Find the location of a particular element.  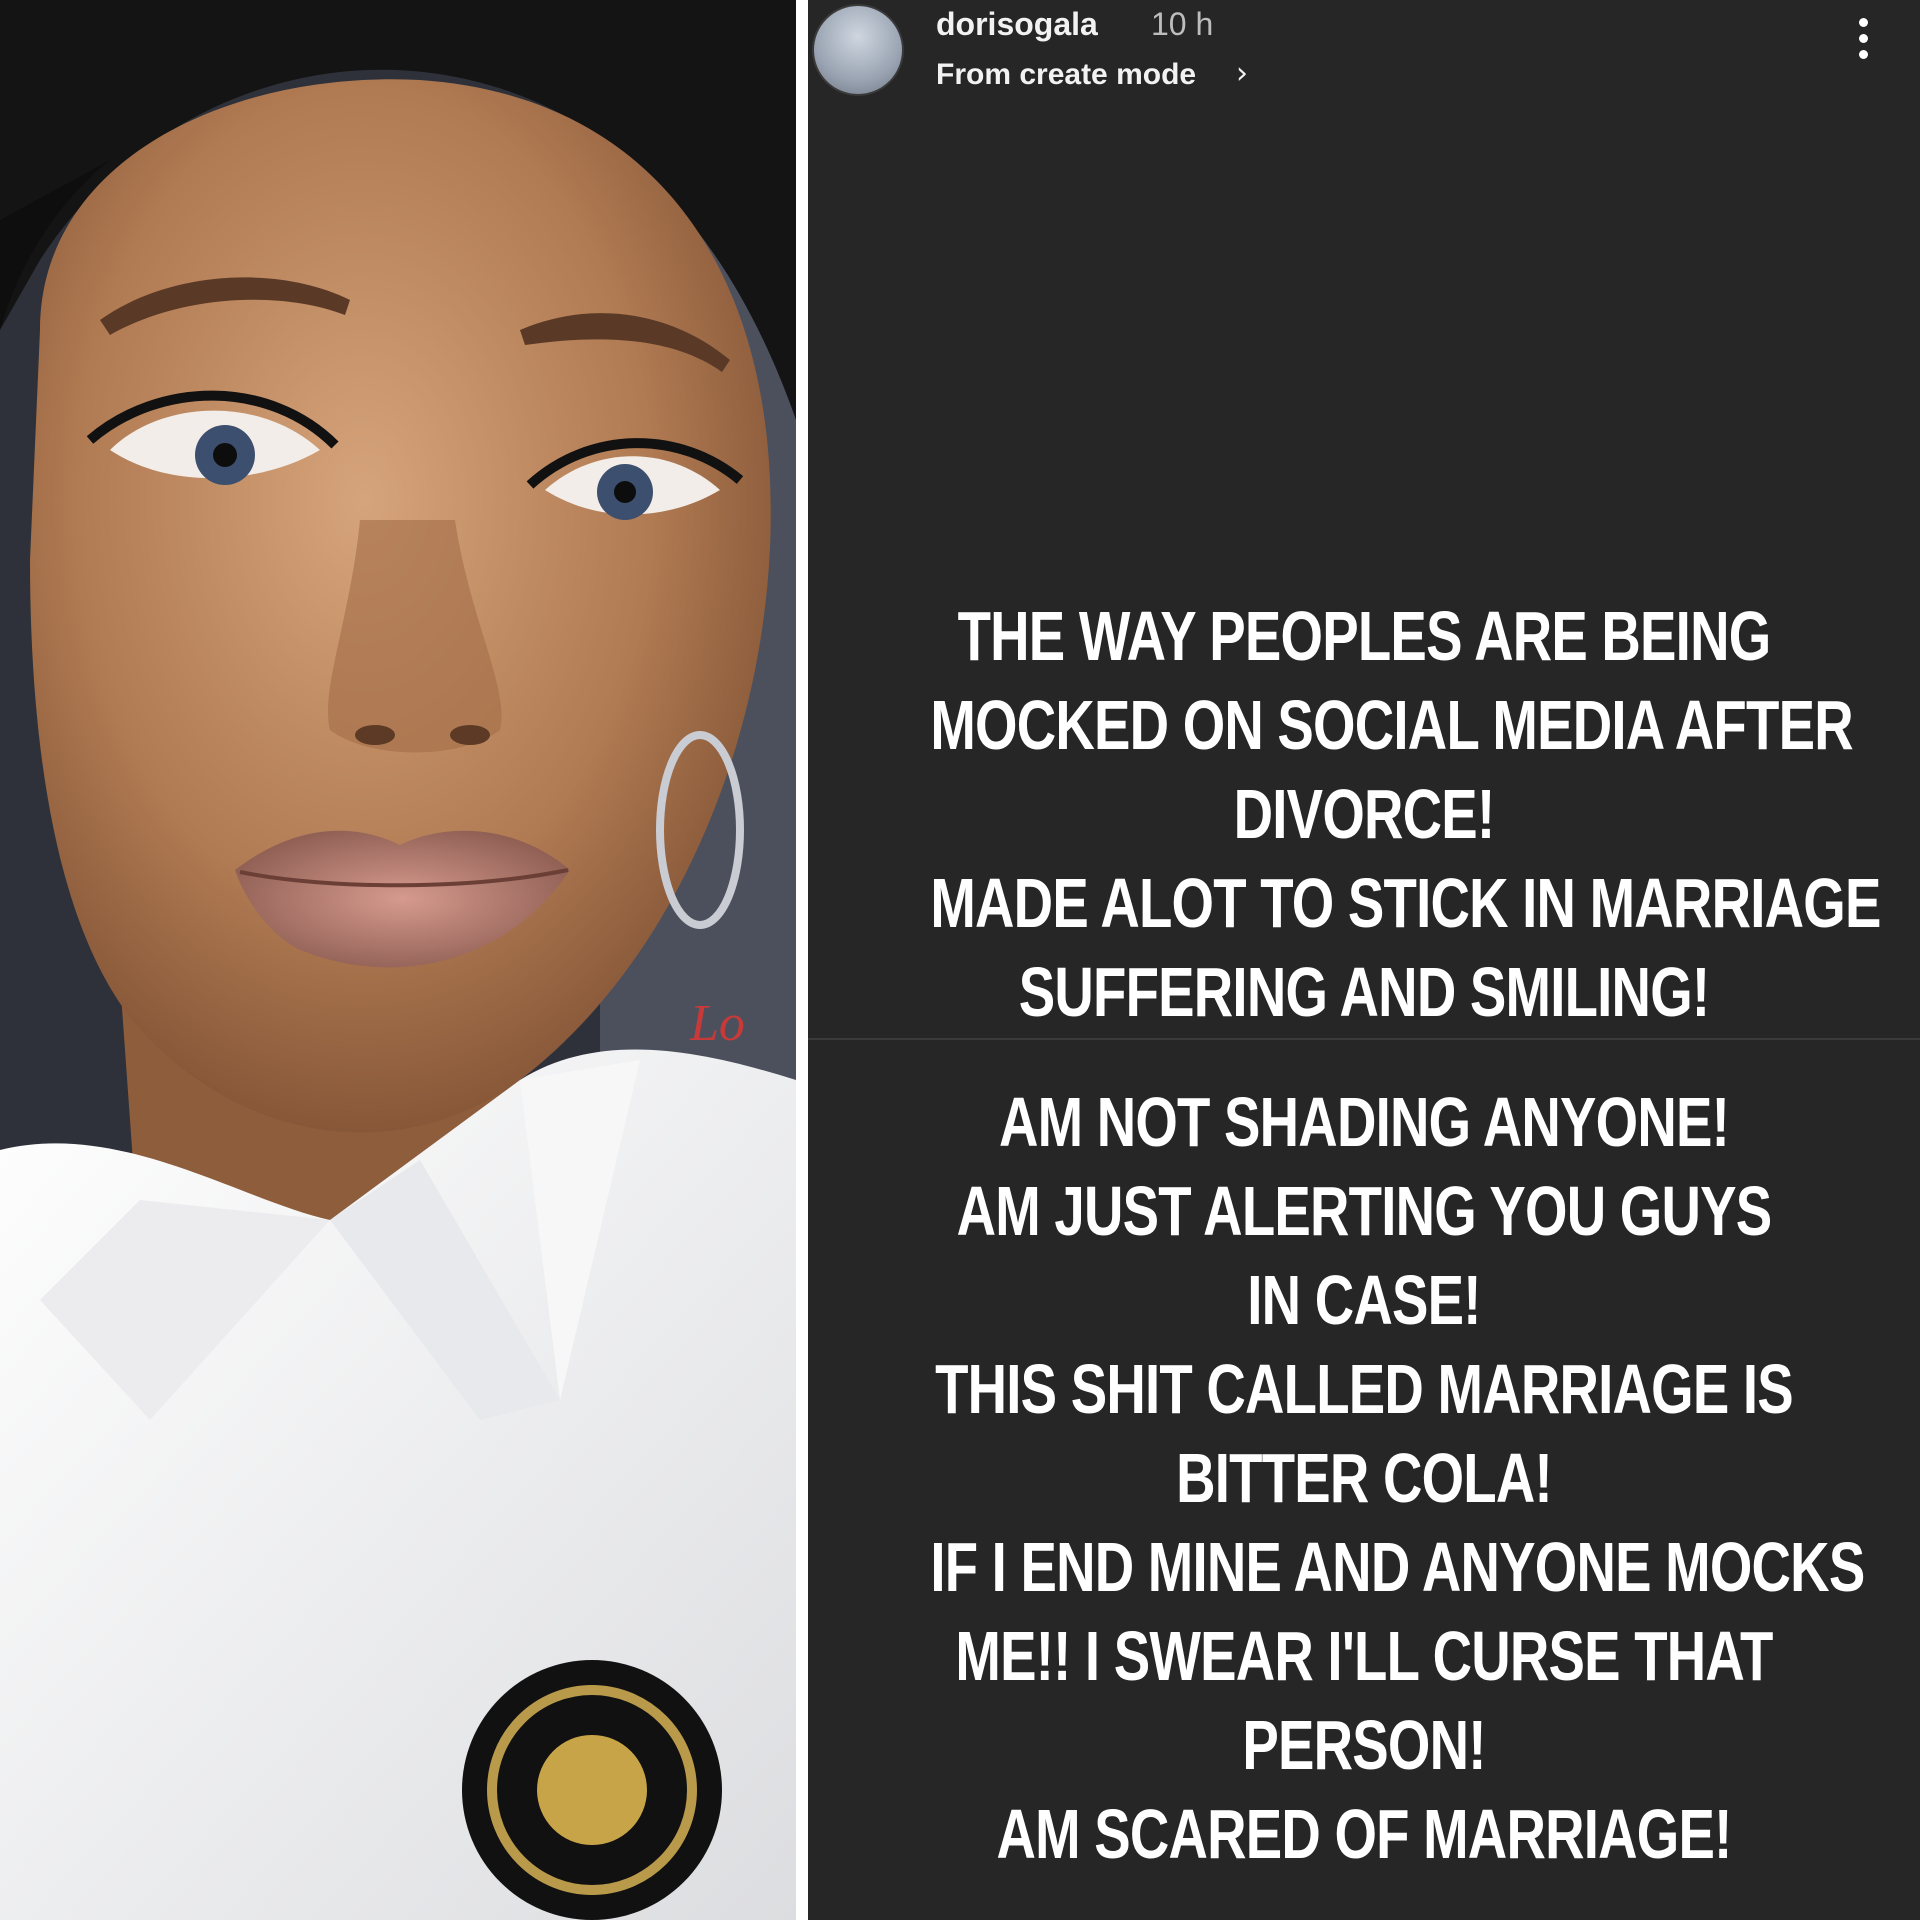

story-line: THE WAY PEOPLES ARE BEING is located at coordinates (1364, 636).